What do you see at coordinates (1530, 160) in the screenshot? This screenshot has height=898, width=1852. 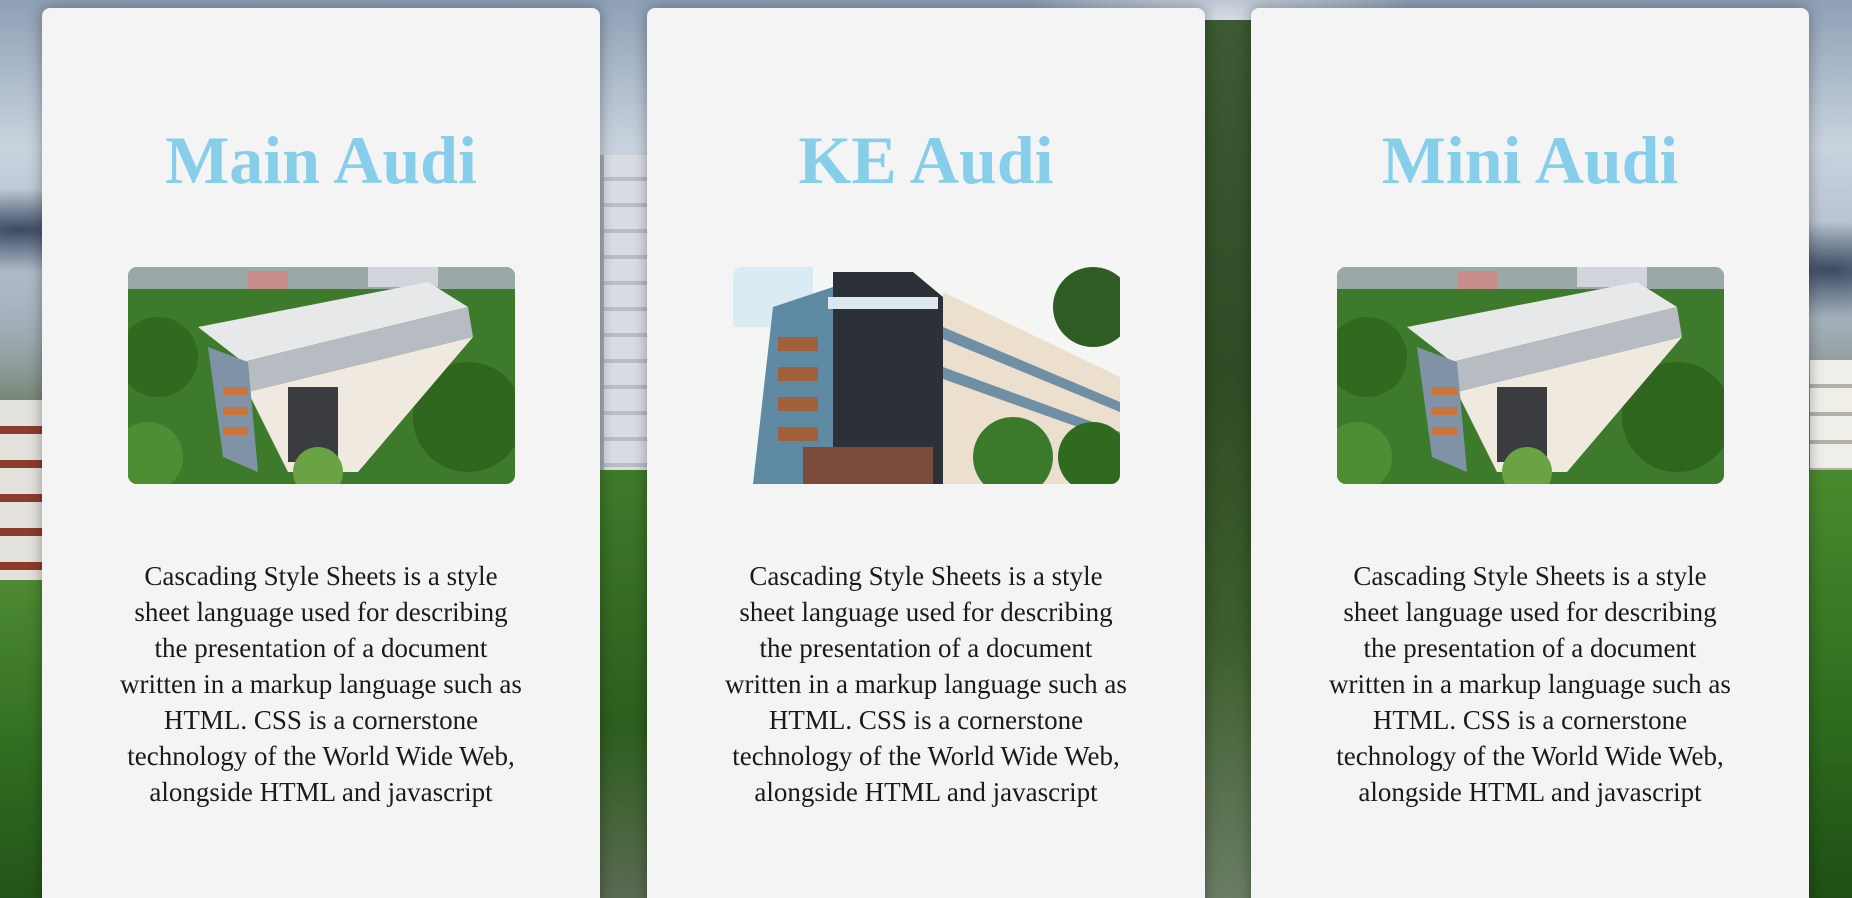 I see `card-title: Mini Audi` at bounding box center [1530, 160].